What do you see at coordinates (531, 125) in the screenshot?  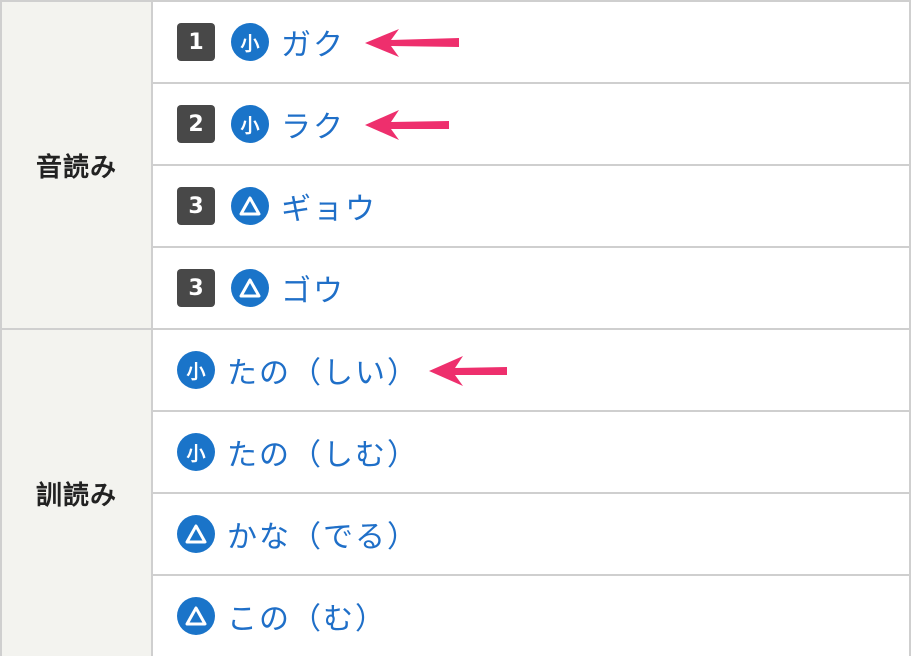 I see `on-yomi-row: 2 小 ラク` at bounding box center [531, 125].